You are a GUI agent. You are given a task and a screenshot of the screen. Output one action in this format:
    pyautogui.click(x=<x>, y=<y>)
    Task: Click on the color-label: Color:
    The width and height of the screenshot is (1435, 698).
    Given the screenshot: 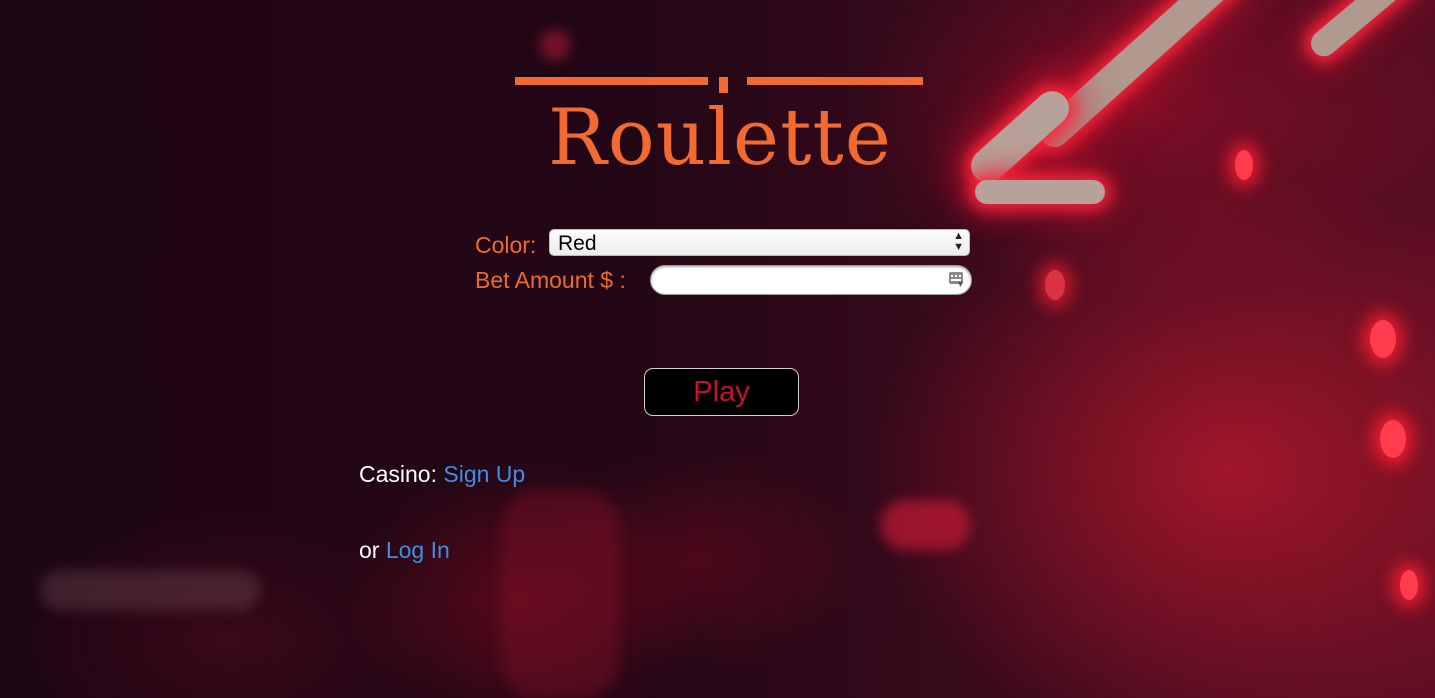 What is the action you would take?
    pyautogui.click(x=506, y=245)
    